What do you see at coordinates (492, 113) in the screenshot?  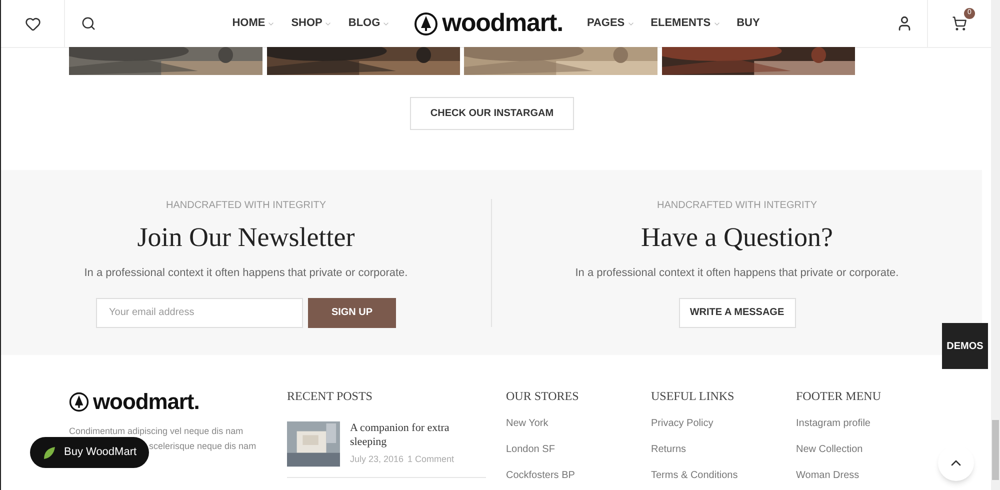 I see `instagram-button: CHECK OUR INSTARGAM` at bounding box center [492, 113].